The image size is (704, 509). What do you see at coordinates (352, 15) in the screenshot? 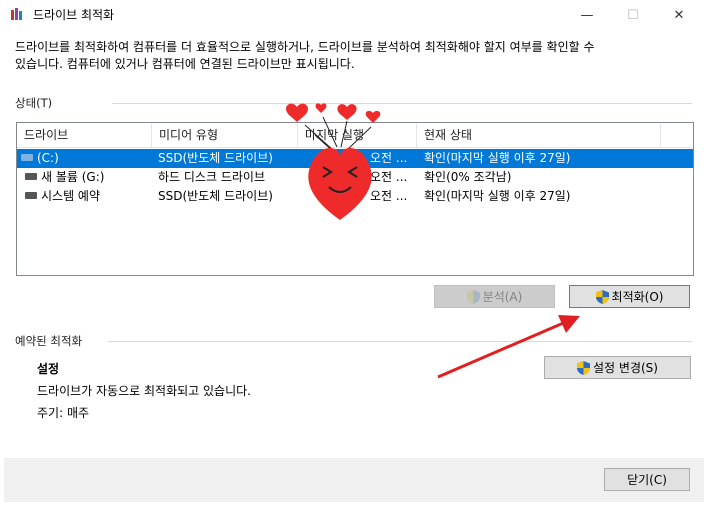
I see `title-bar: 드라이브 최적화 — ☐ ✕` at bounding box center [352, 15].